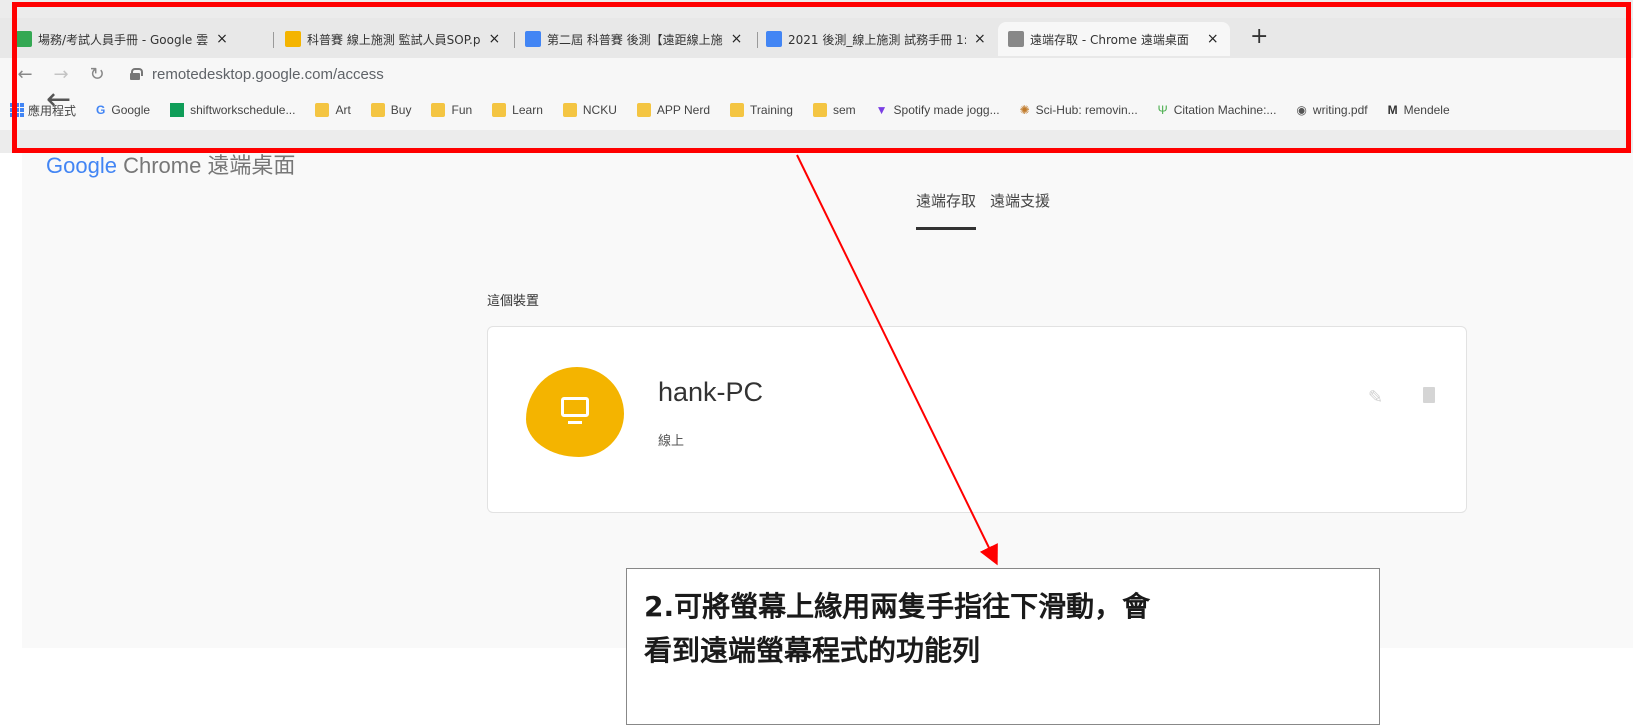 The image size is (1633, 725). What do you see at coordinates (897, 606) in the screenshot?
I see `callout-line-1: 2.可將螢幕上緣用兩隻手指往下滑動，會` at bounding box center [897, 606].